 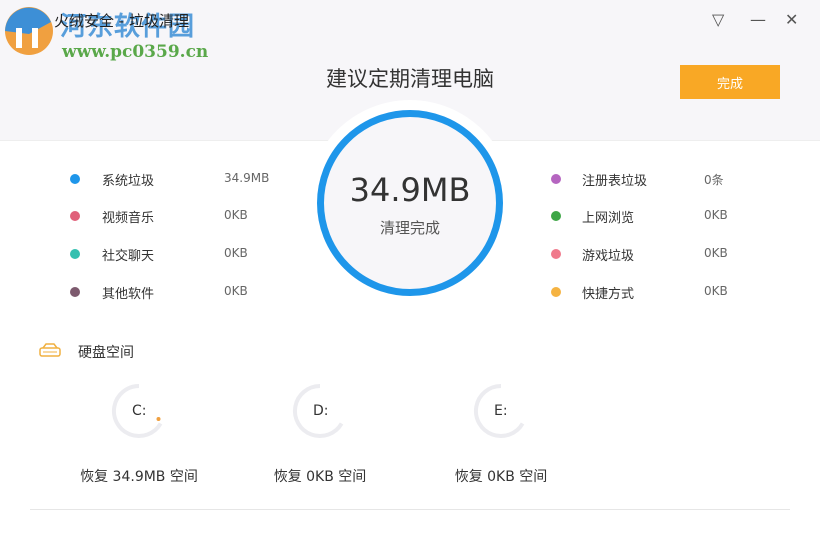 I want to click on drive-label: D:, so click(x=321, y=411).